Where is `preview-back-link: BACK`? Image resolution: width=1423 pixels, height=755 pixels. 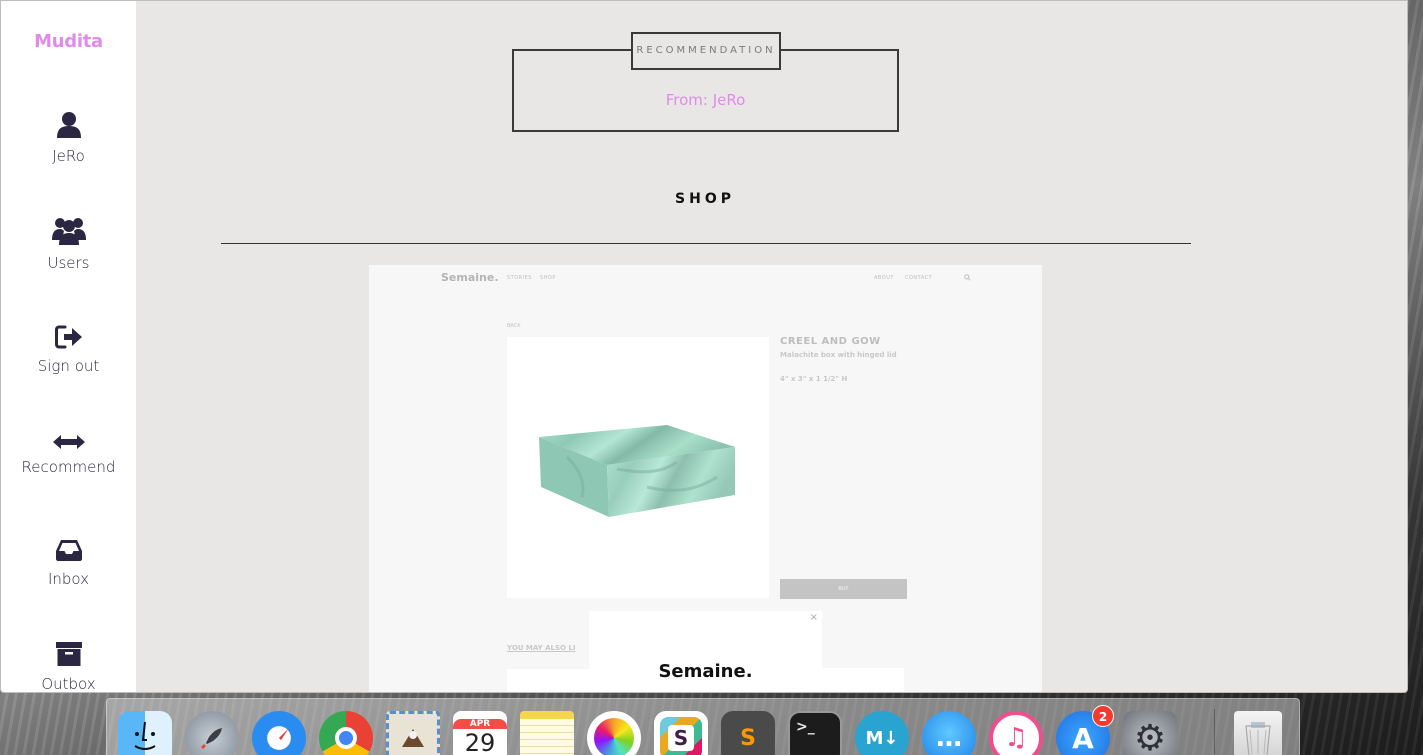
preview-back-link: BACK is located at coordinates (514, 326).